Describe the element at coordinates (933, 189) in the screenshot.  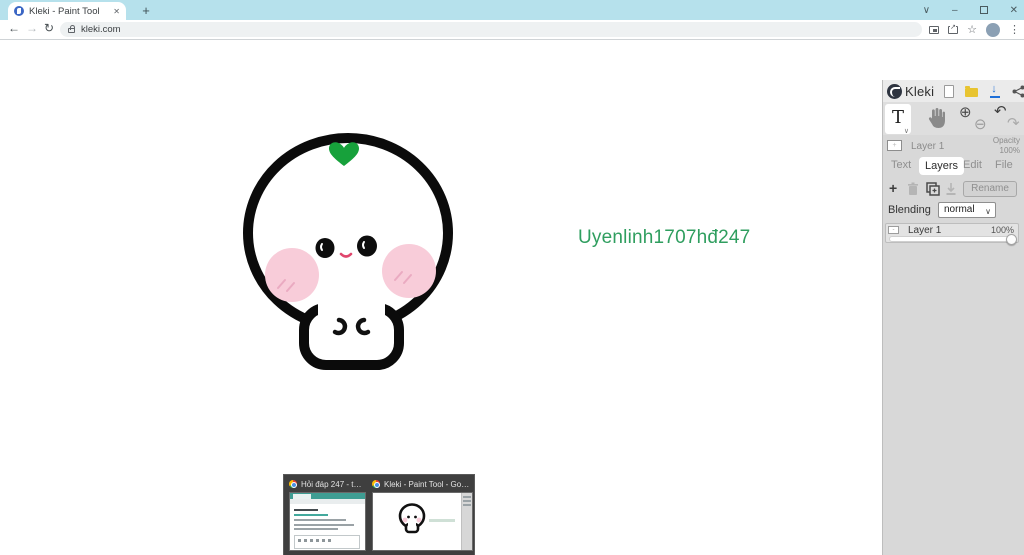
I see `duplicate-layer-icon` at that location.